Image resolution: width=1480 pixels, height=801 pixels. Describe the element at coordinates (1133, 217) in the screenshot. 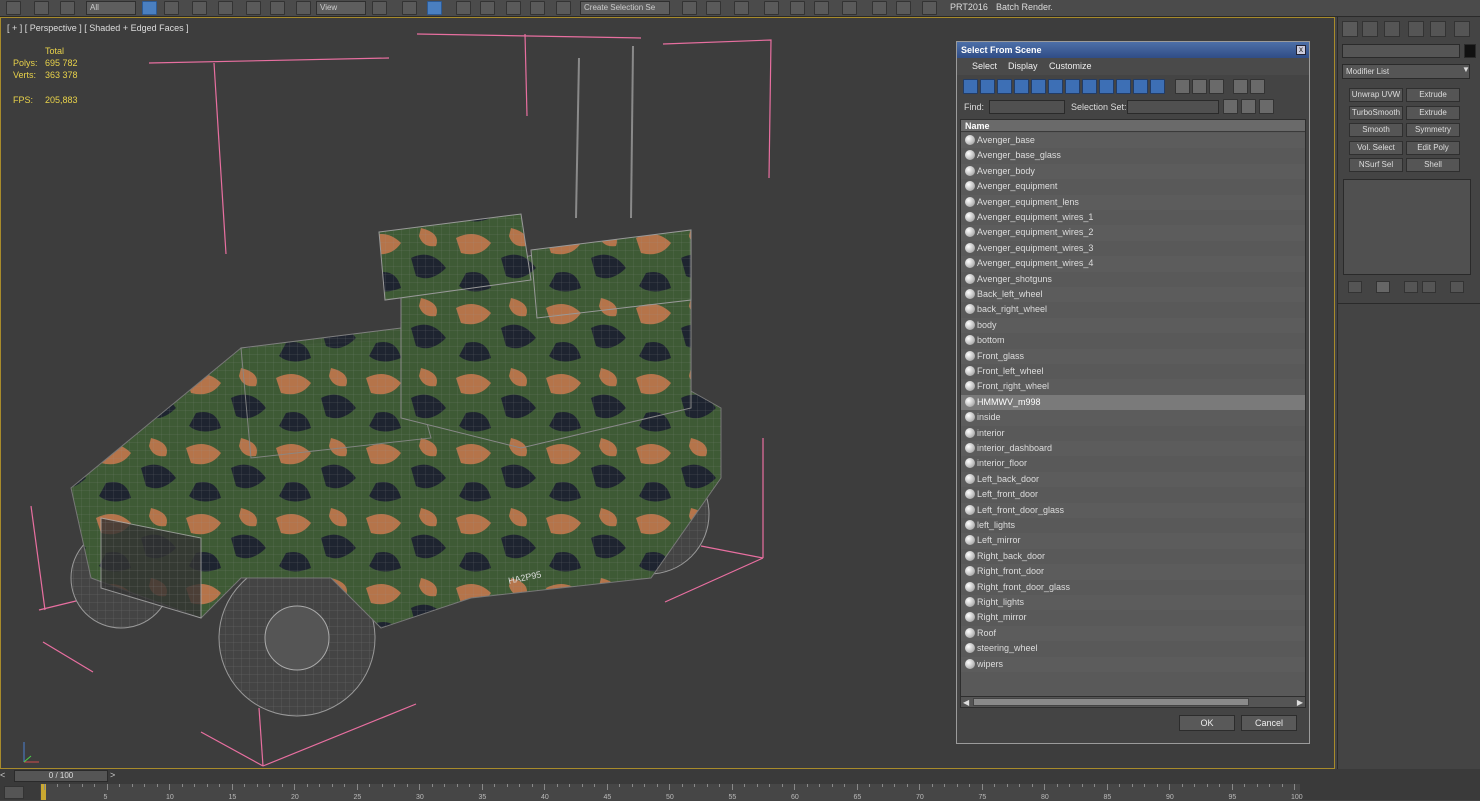

I see `list-item: Avenger_equipment_wires_1` at that location.